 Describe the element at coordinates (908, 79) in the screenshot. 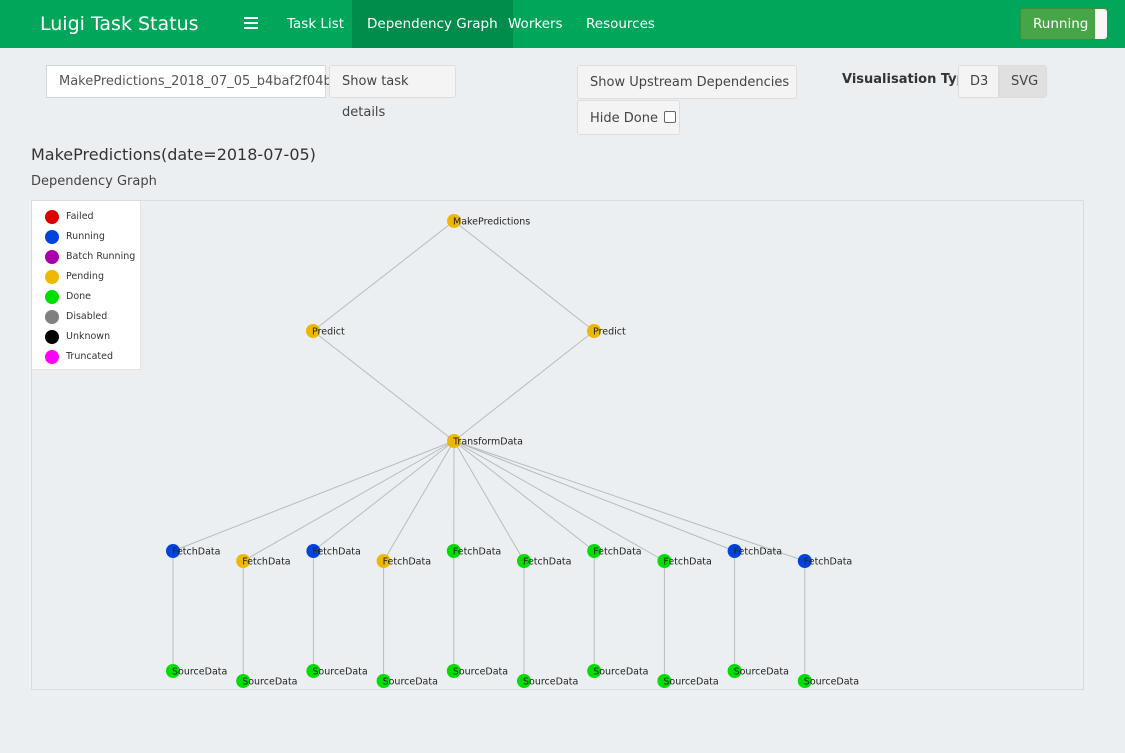

I see `visualisation-type-label: Visualisation Type` at that location.